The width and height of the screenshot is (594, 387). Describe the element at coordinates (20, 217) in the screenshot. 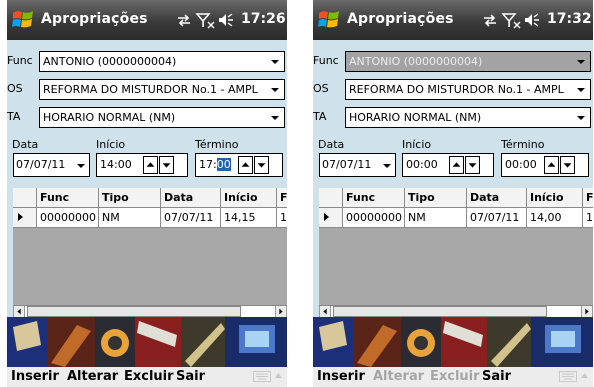

I see `row-pointer-icon` at that location.